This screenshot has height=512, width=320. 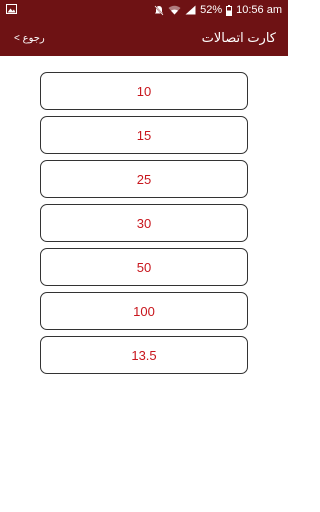 What do you see at coordinates (144, 135) in the screenshot?
I see `amount-button-15: 15` at bounding box center [144, 135].